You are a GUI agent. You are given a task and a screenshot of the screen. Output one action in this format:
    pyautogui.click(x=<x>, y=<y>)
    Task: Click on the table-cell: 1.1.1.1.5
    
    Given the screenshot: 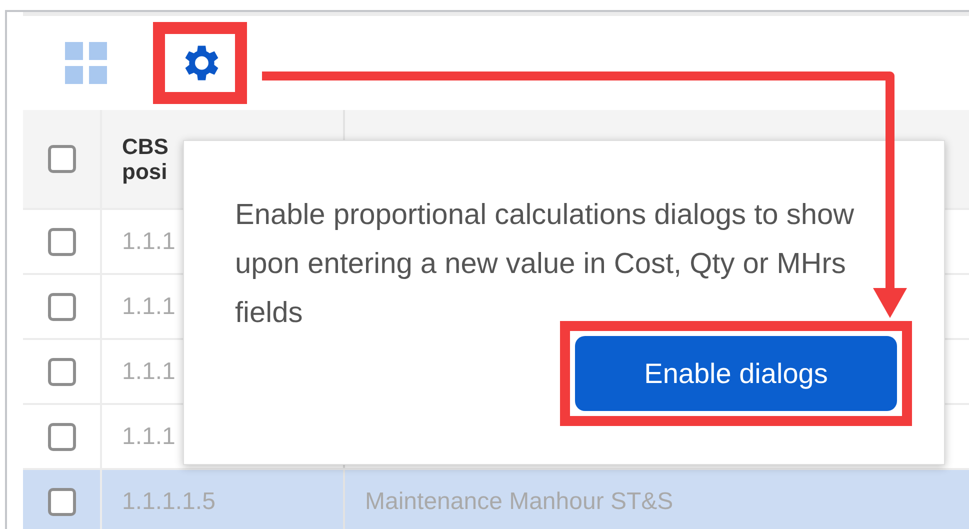 What is the action you would take?
    pyautogui.click(x=169, y=502)
    